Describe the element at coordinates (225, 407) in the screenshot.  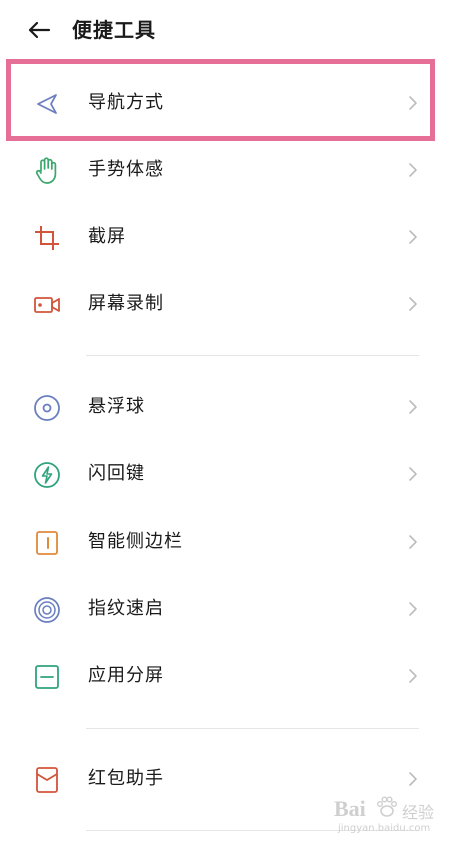
I see `list-item-floating-ball: 悬浮球` at that location.